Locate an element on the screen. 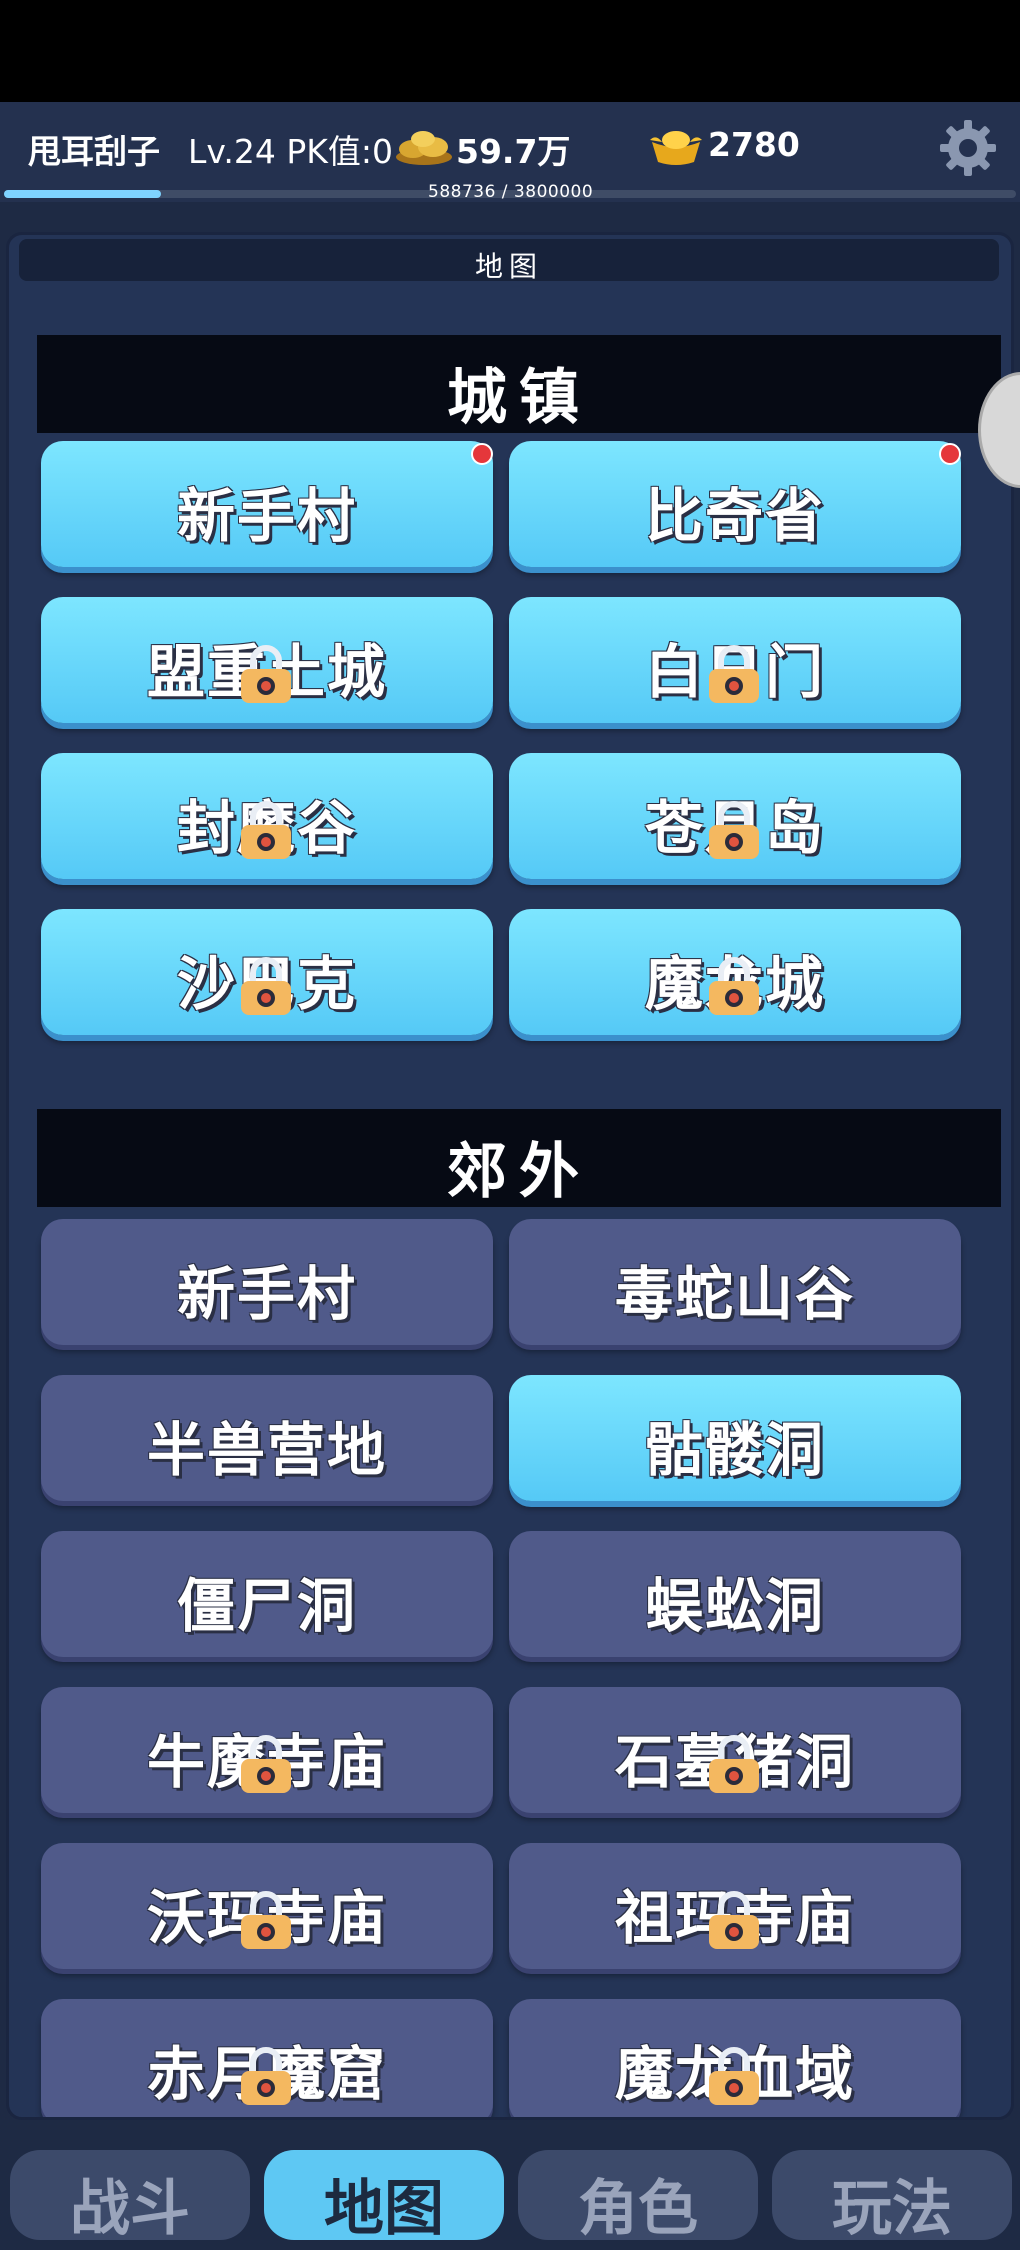 This screenshot has height=2250, width=1020. panel-header: 地图 is located at coordinates (509, 261).